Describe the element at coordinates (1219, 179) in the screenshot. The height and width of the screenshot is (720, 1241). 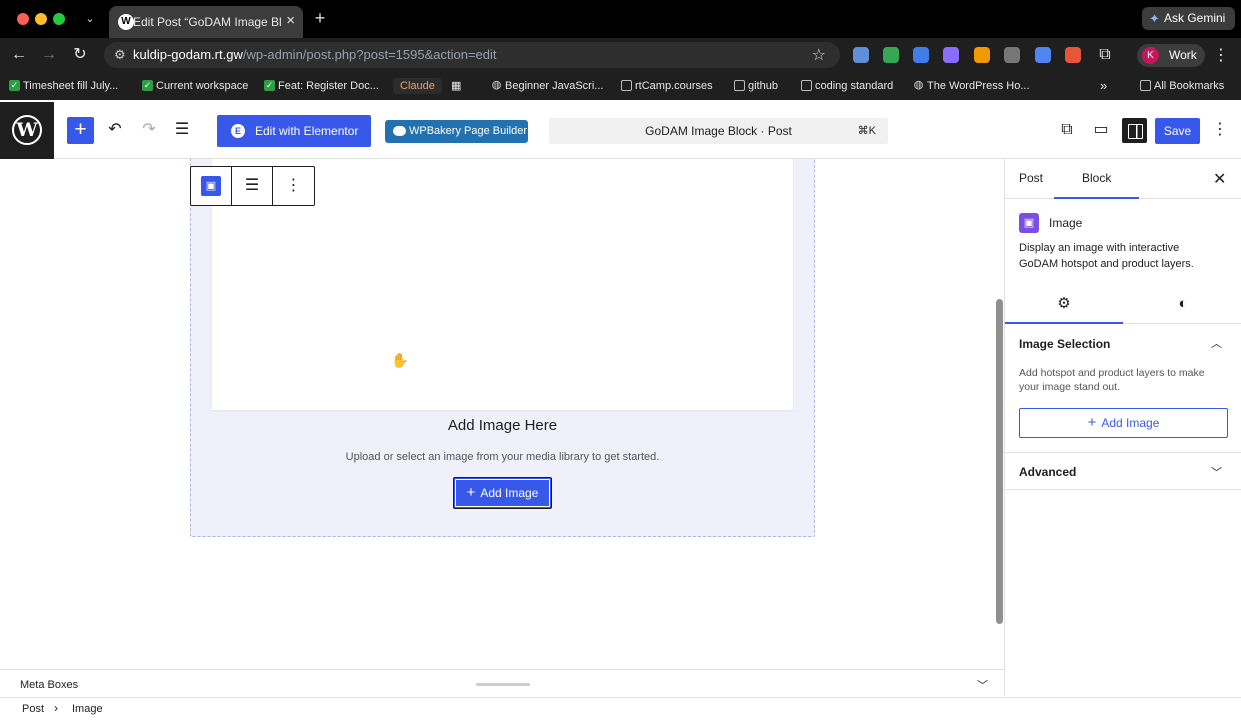
I see `close-sidebar-icon: ✕` at that location.